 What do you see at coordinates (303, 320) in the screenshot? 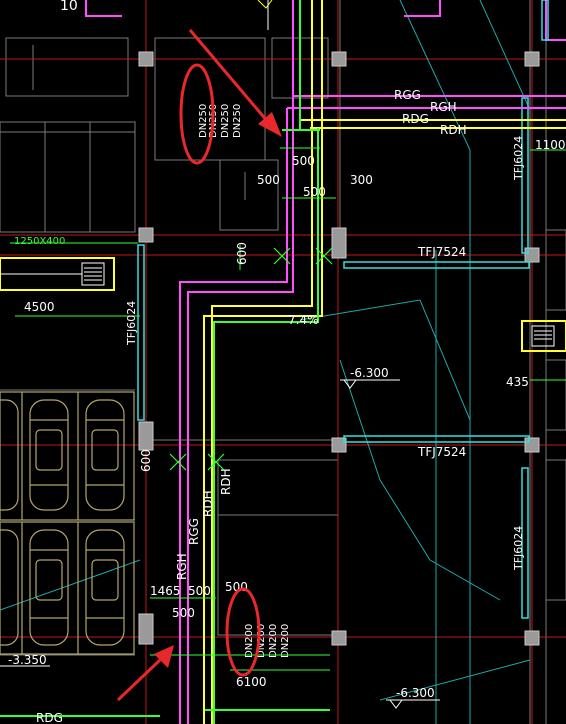
I see `slope-label: 7.4%` at bounding box center [303, 320].